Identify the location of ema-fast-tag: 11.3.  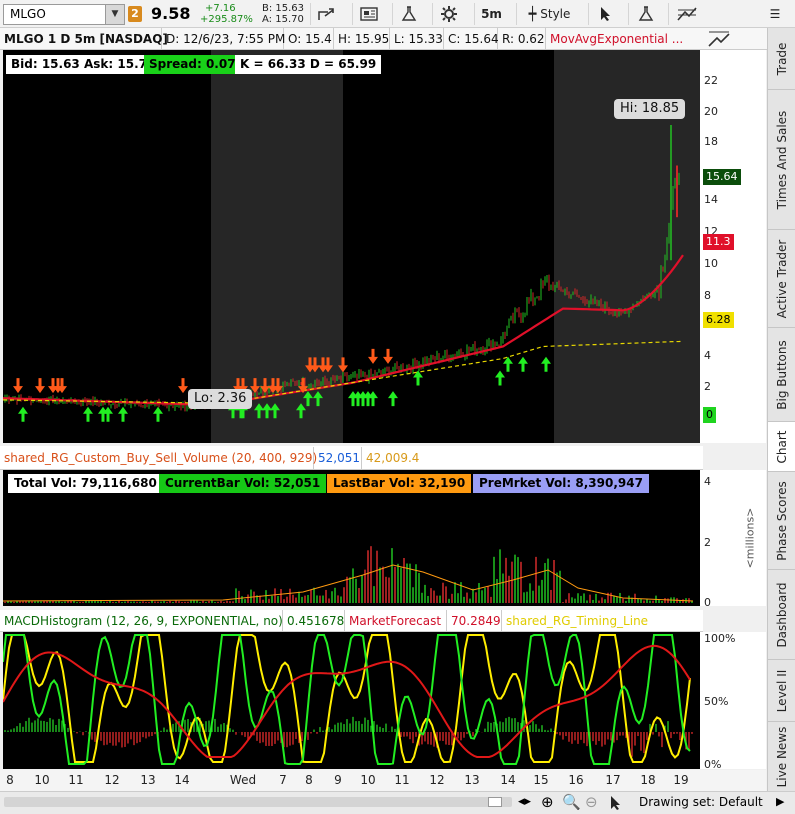
(718, 242).